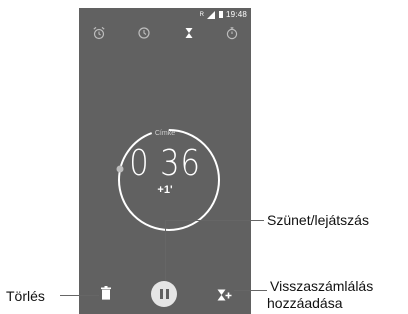  I want to click on tab-timer, so click(189, 33).